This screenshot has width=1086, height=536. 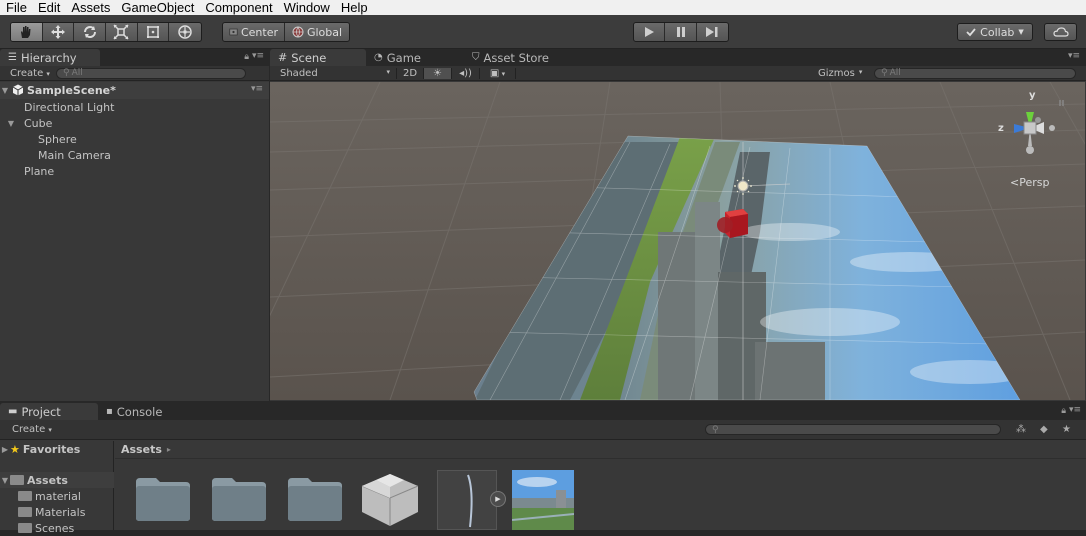 What do you see at coordinates (254, 32) in the screenshot?
I see `pivot-mode-button: Center` at bounding box center [254, 32].